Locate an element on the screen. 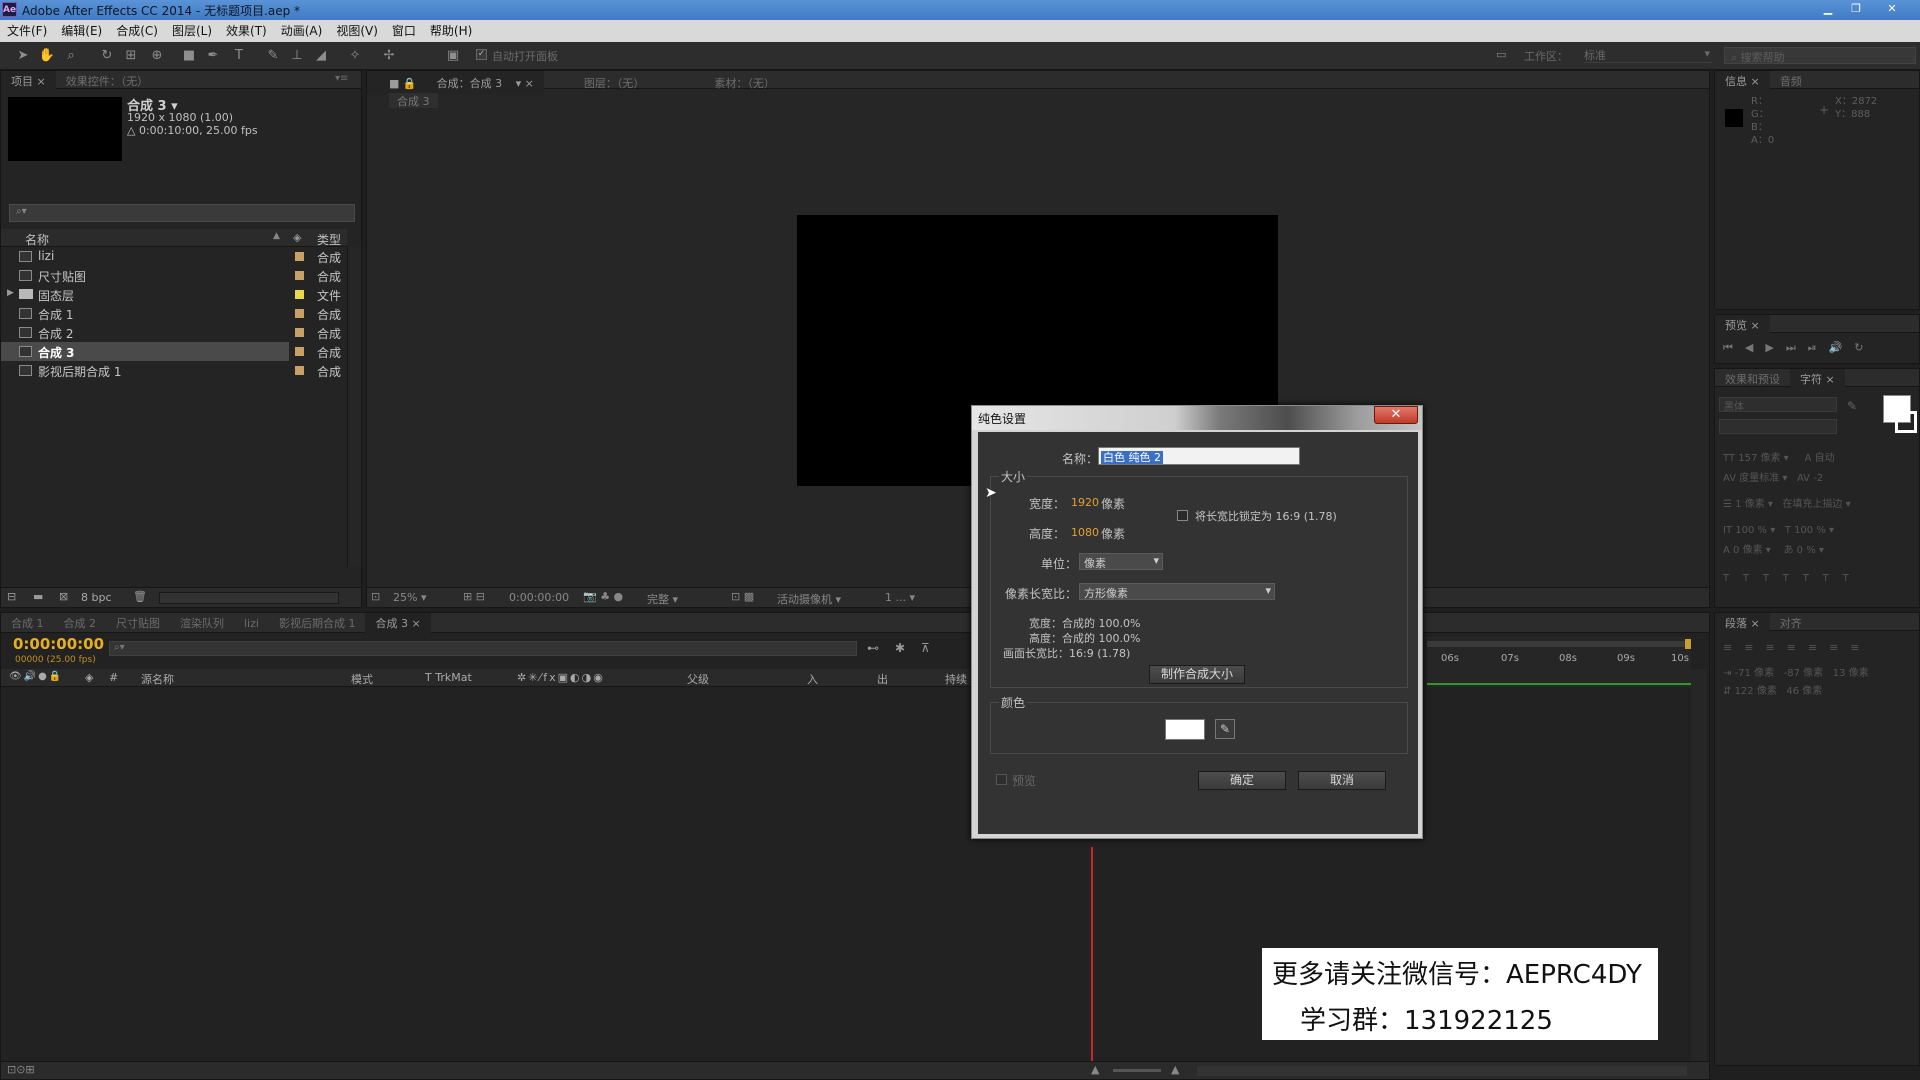 This screenshot has height=1080, width=1920. timeline-search-input: ⌕▾ is located at coordinates (483, 648).